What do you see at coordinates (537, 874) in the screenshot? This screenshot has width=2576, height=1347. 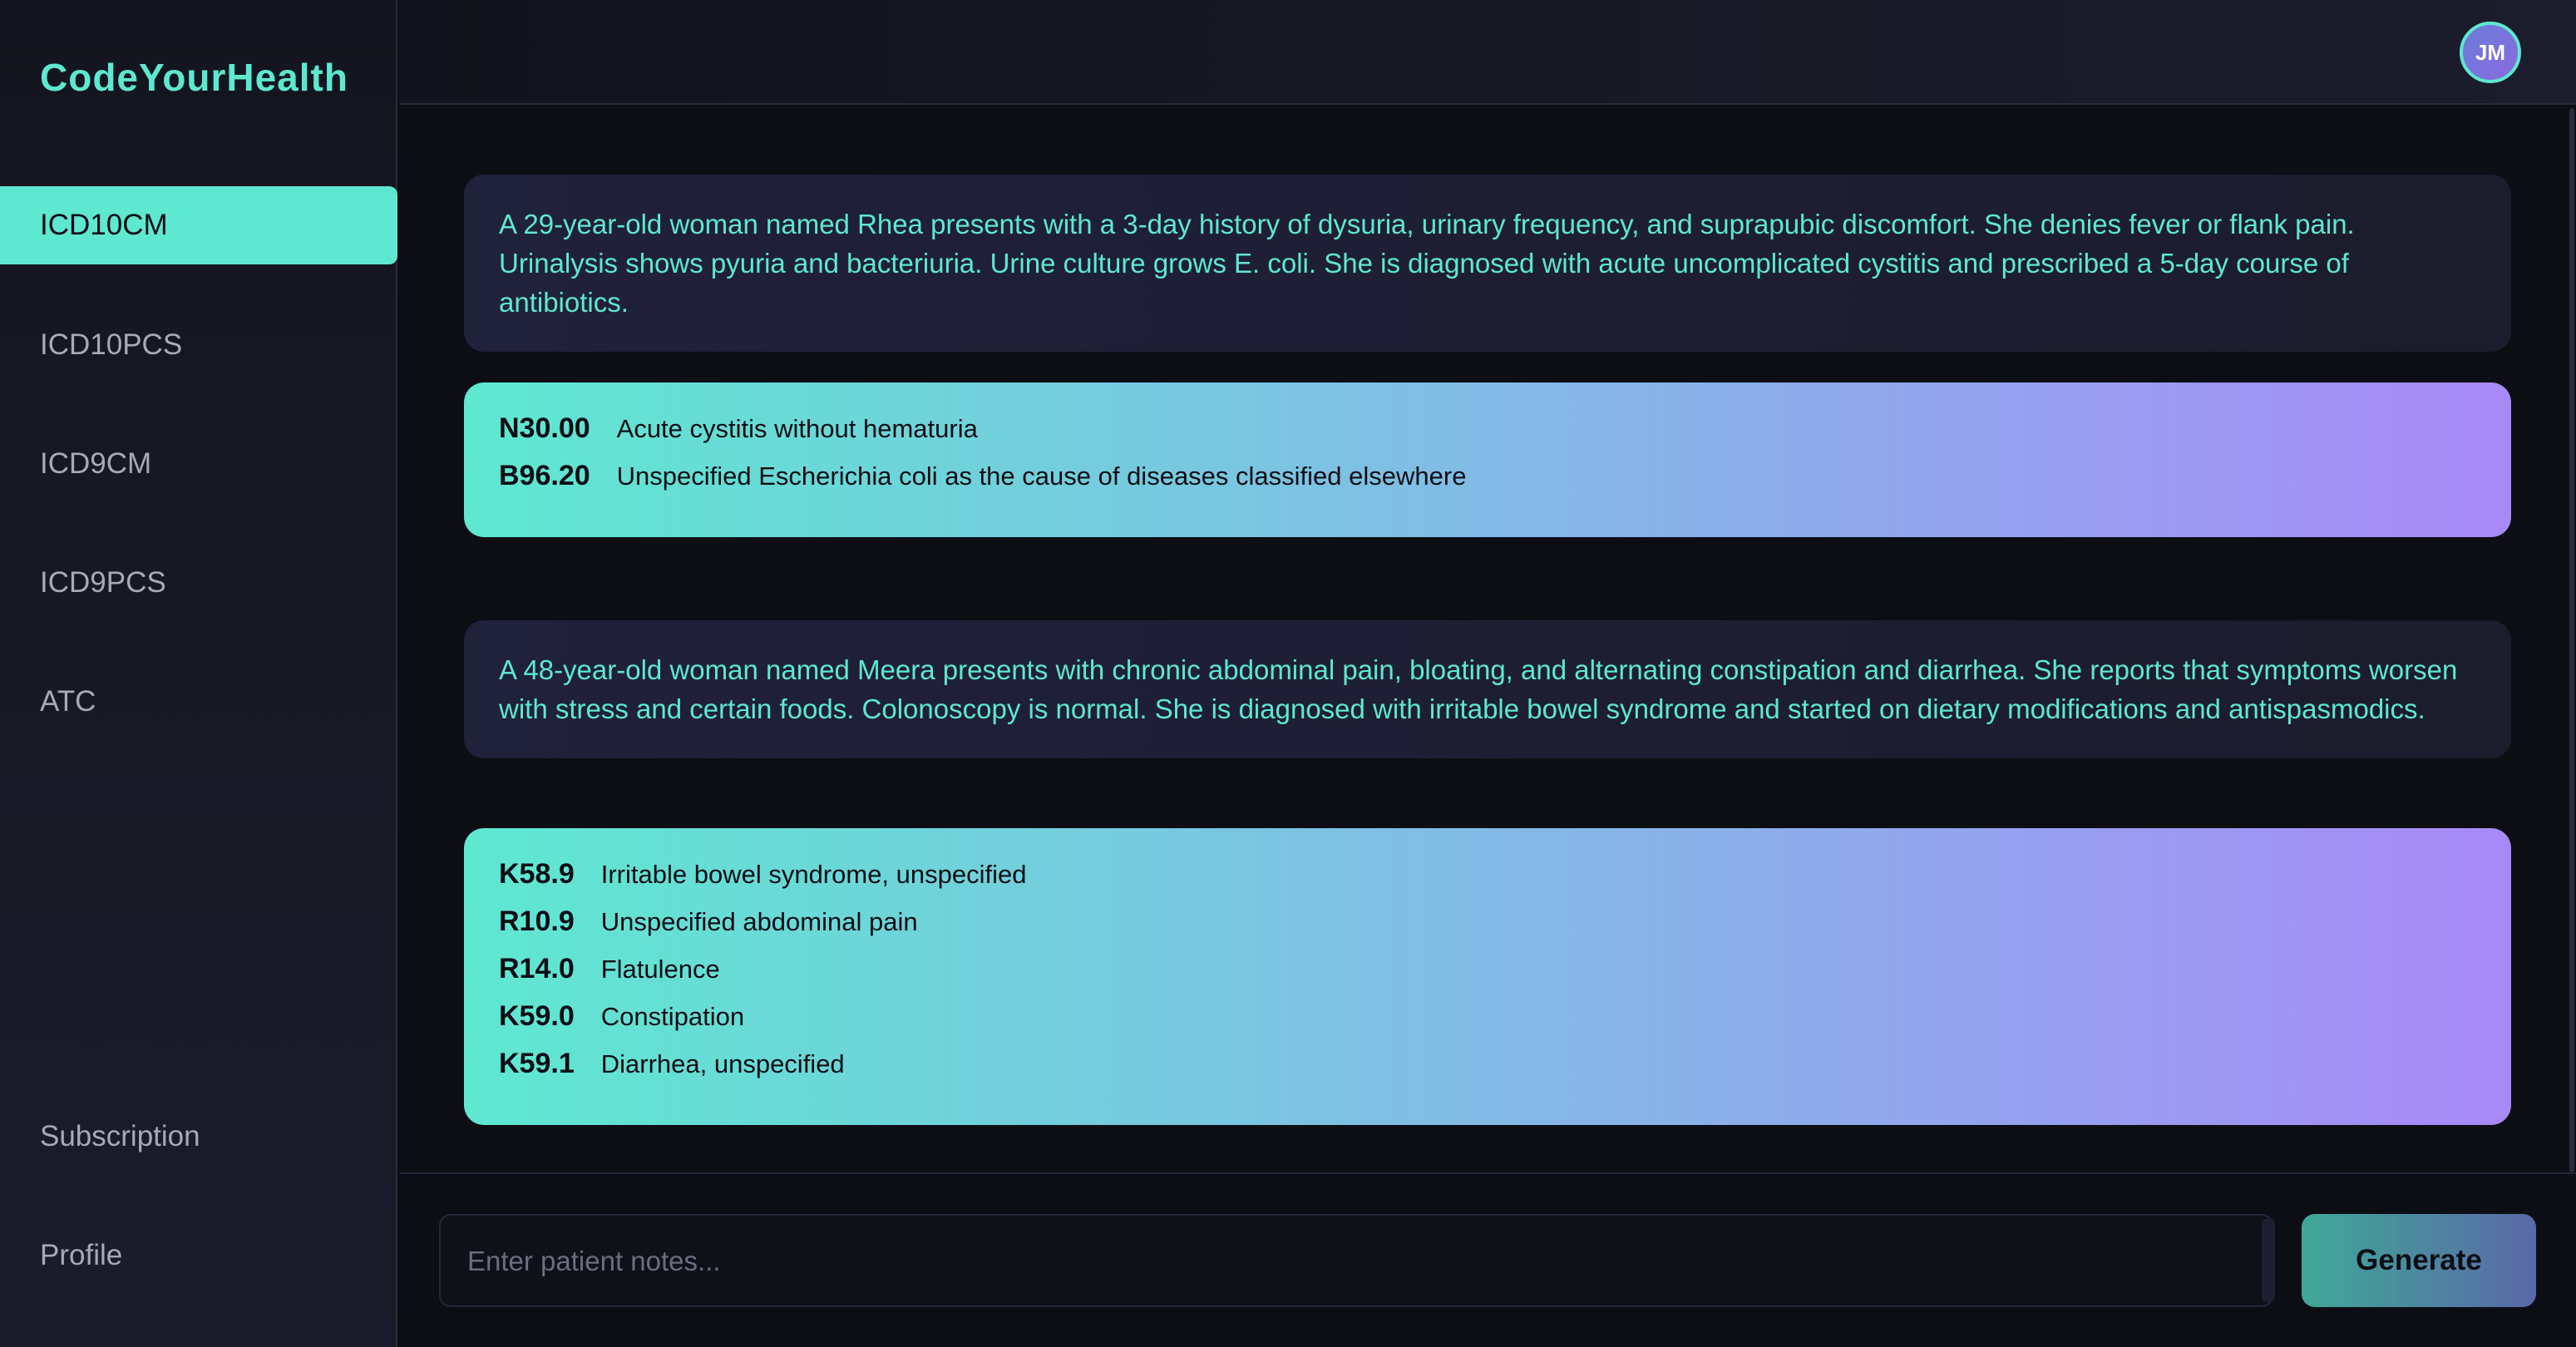 I see `code-id: K58.9` at bounding box center [537, 874].